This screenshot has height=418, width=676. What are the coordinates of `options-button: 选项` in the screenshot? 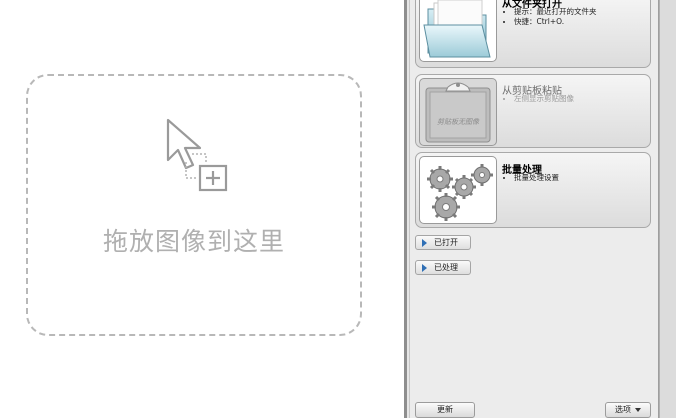 It's located at (628, 410).